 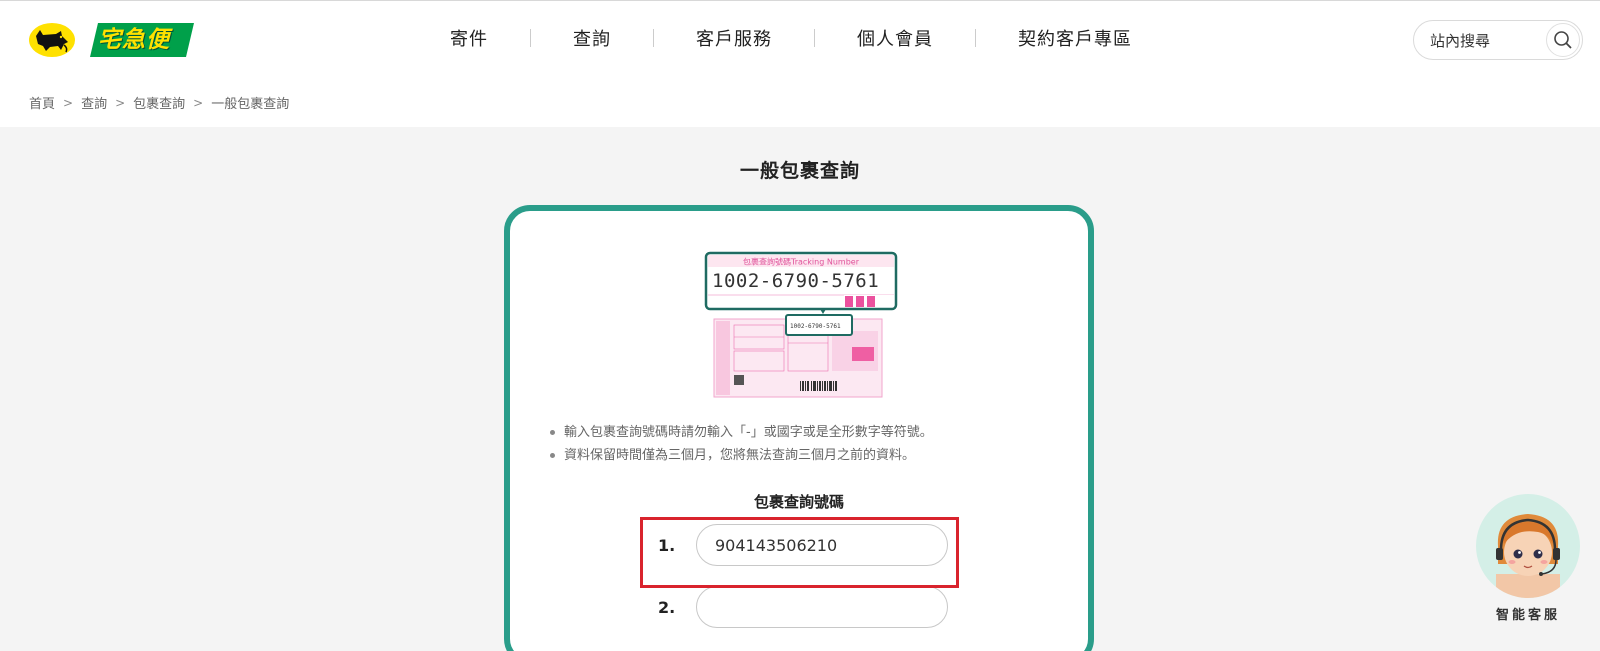 I want to click on breadcrumb-current: 一般包裹查詢, so click(x=250, y=104).